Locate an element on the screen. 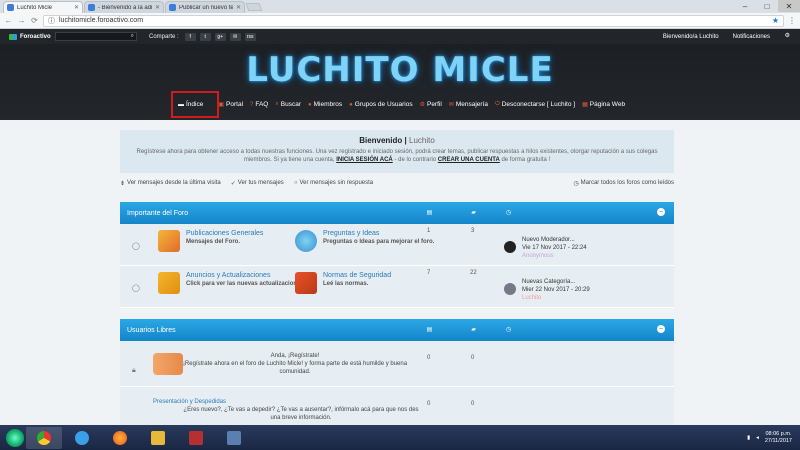 The width and height of the screenshot is (800, 450). nav-faq: ? FAQ is located at coordinates (259, 104).